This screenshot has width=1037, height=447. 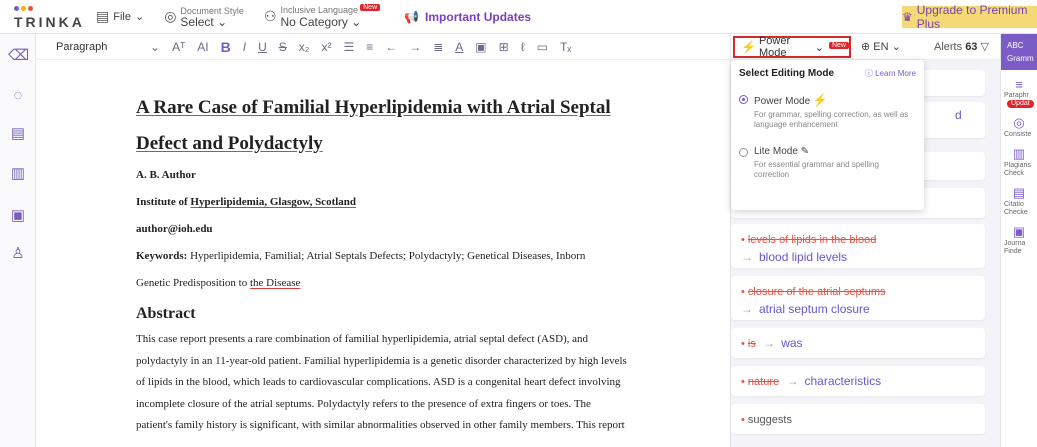 I want to click on inclusive-language-label: Inclusive Language, so click(x=319, y=10).